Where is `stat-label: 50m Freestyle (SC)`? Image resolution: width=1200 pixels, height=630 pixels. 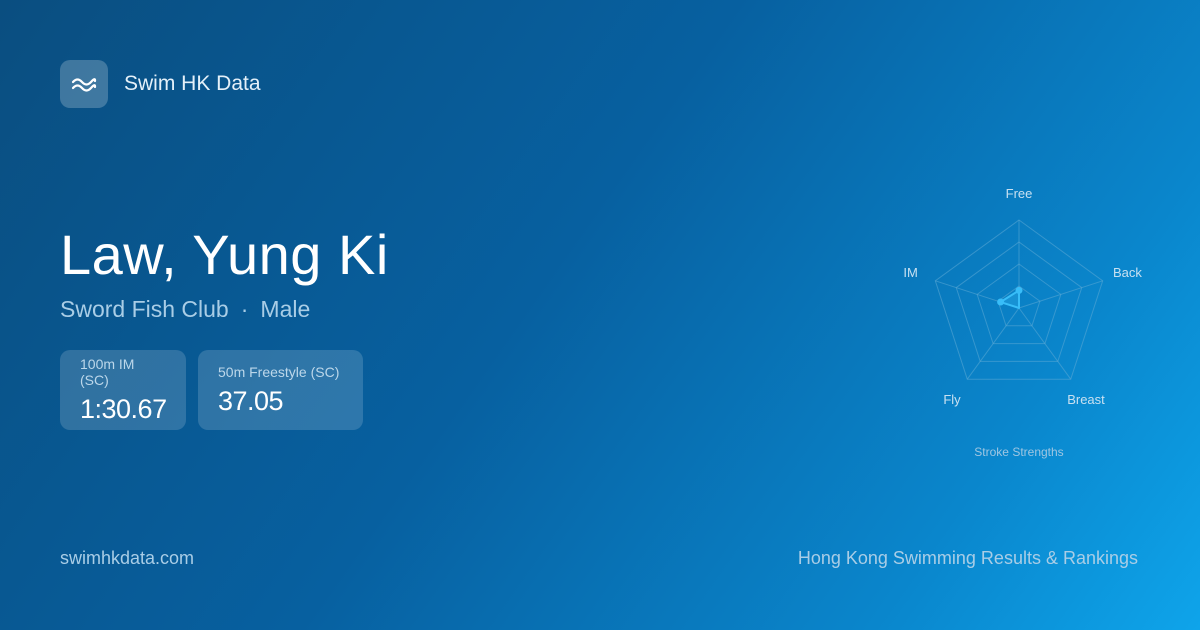 stat-label: 50m Freestyle (SC) is located at coordinates (279, 371).